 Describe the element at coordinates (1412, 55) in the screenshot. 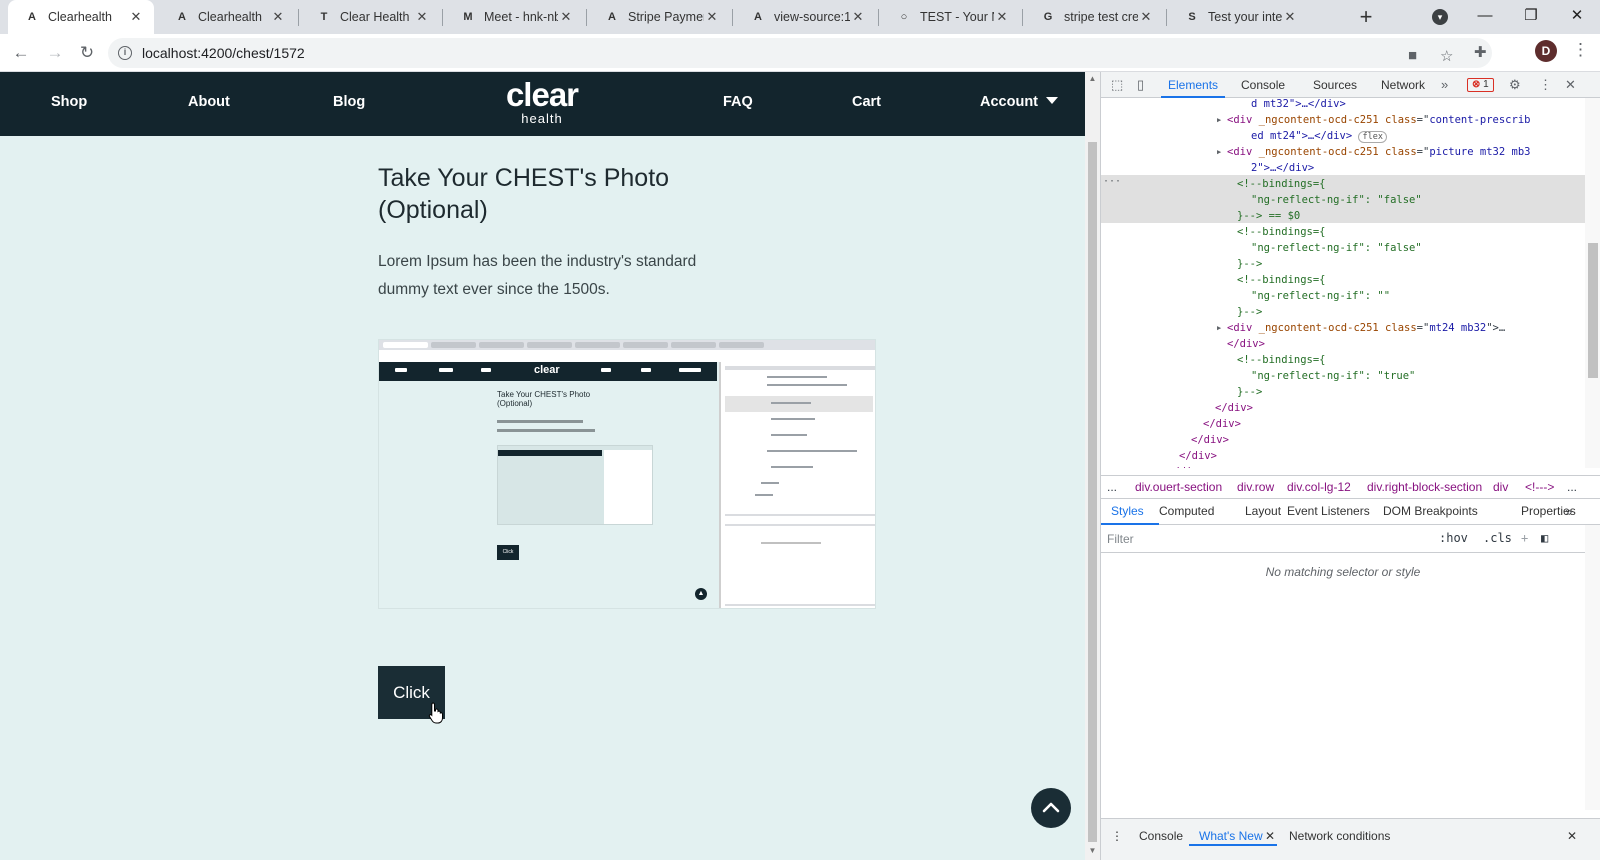

I see `camera-icon: ■` at that location.